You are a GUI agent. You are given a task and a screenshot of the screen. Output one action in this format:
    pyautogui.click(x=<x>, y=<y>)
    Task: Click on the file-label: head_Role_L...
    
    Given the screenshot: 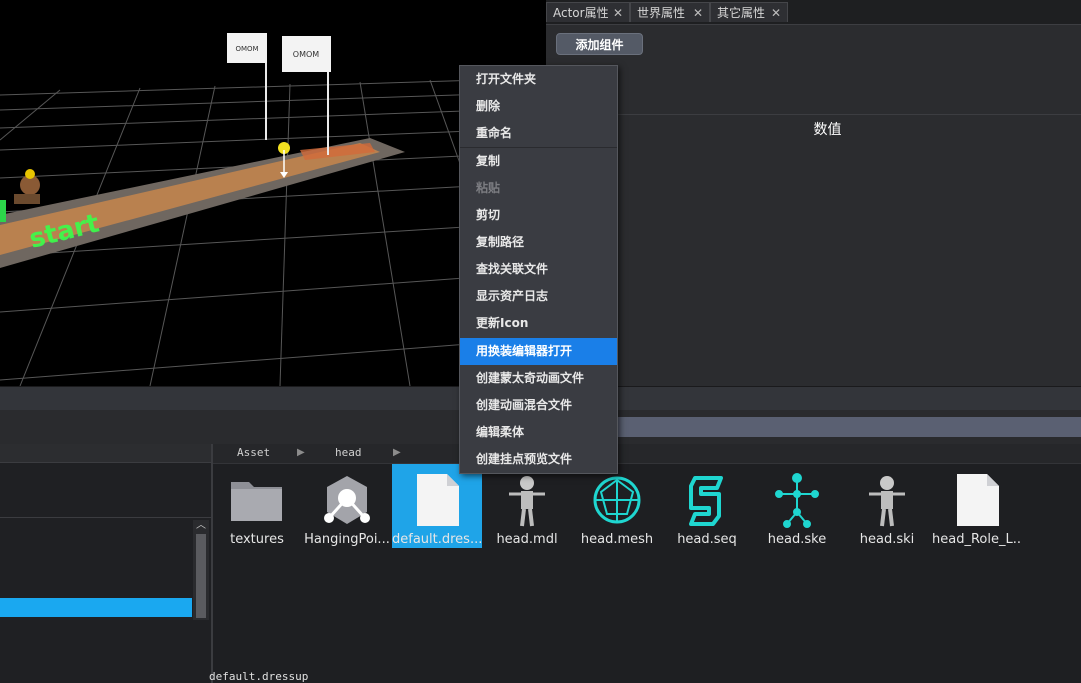 What is the action you would take?
    pyautogui.click(x=977, y=539)
    